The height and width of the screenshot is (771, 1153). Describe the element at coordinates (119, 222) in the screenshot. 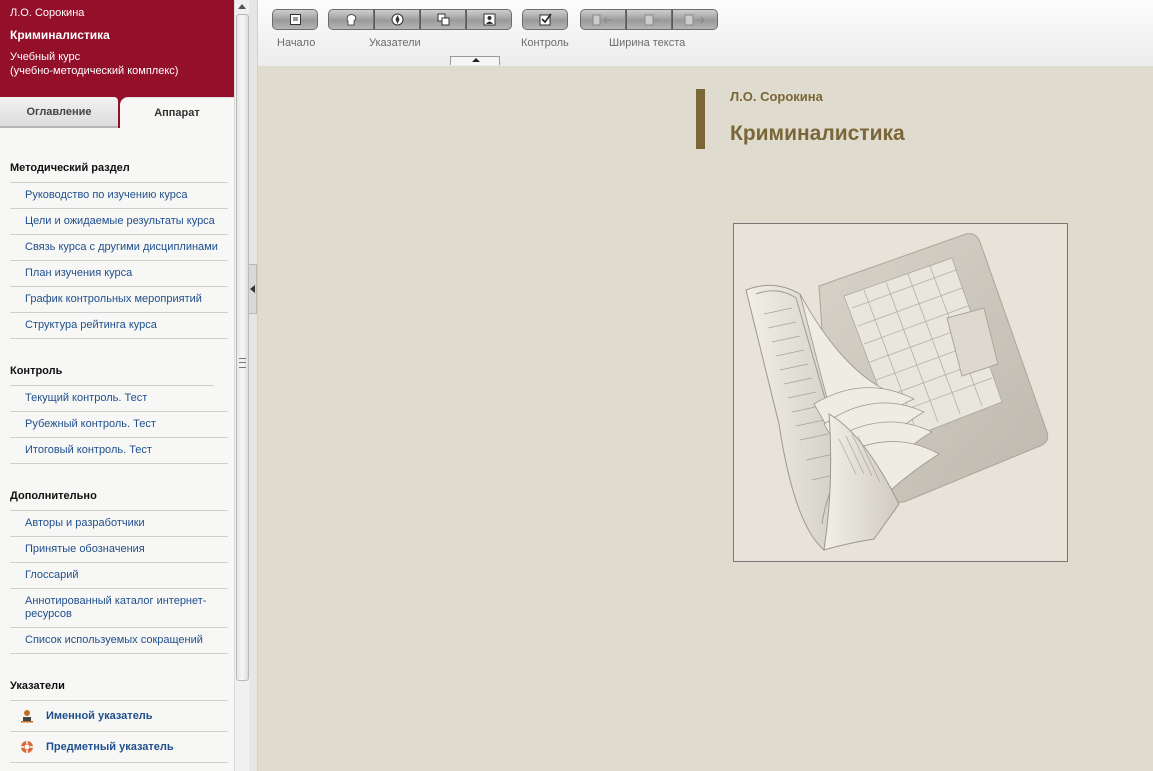

I see `nav-item-goals: Цели и ожидаемые результаты курса` at that location.